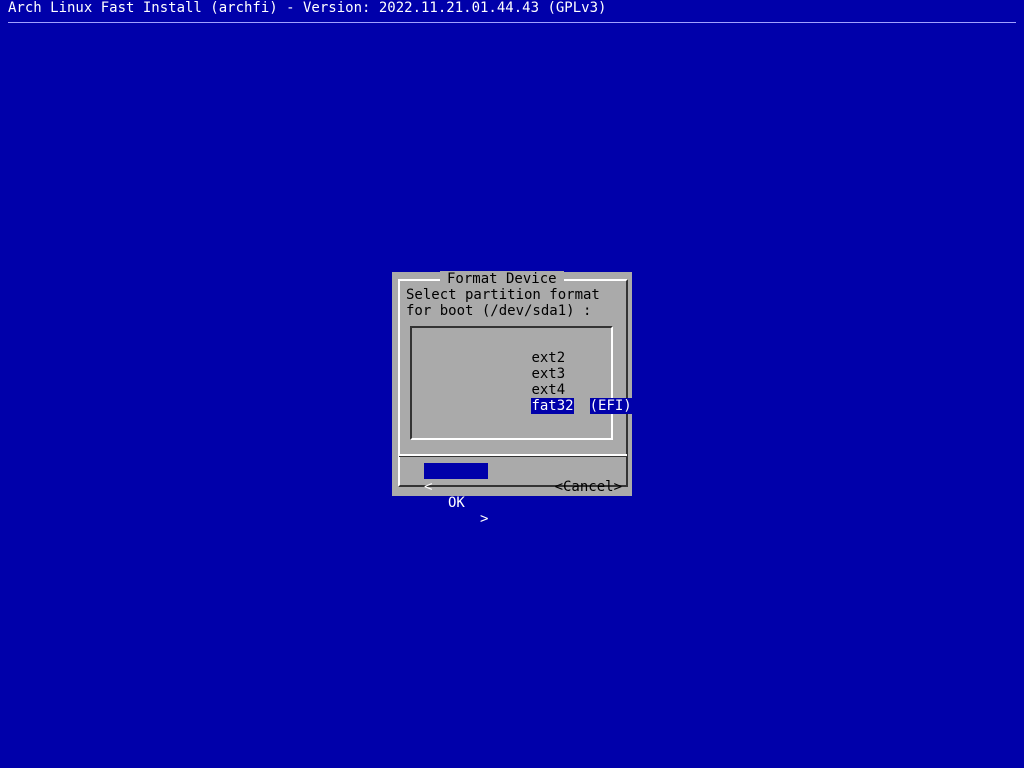 This screenshot has width=1024, height=768. Describe the element at coordinates (514, 366) in the screenshot. I see `menu-item-ext3: ext3` at that location.